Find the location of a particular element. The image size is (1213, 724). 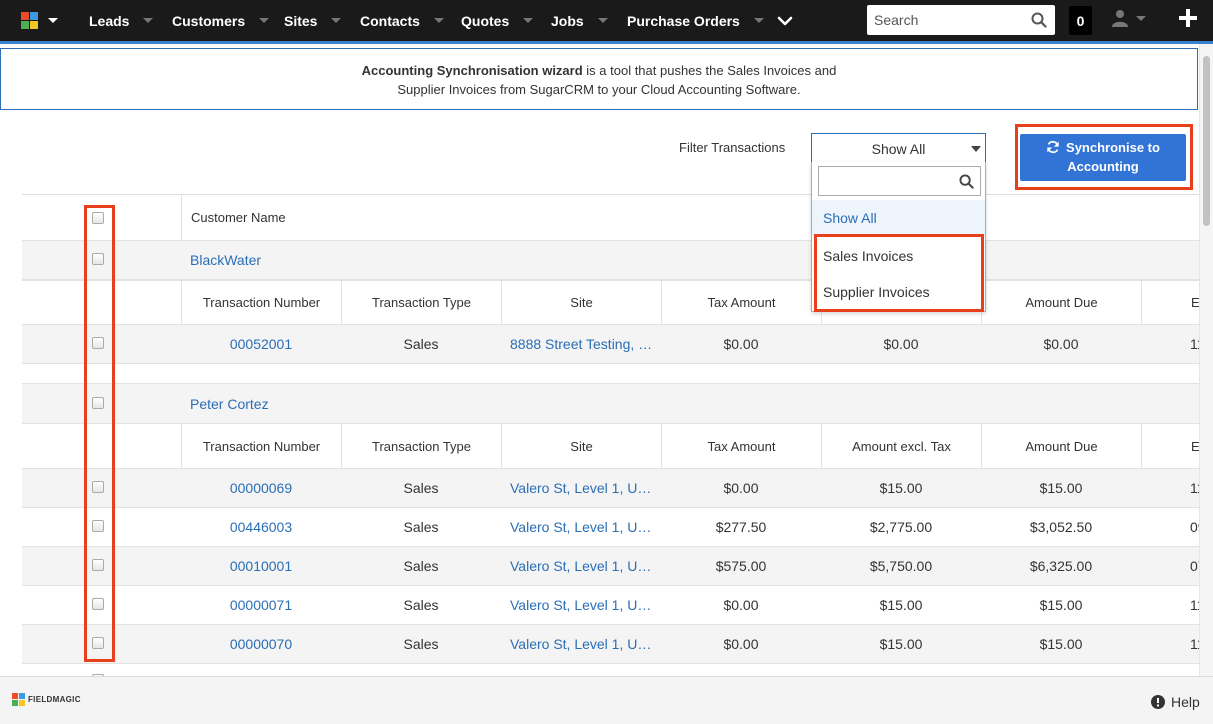

search-input is located at coordinates (949, 20).